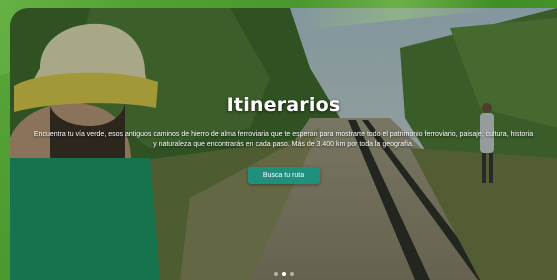 Image resolution: width=557 pixels, height=280 pixels. What do you see at coordinates (283, 105) in the screenshot?
I see `hero-title: Itinerarios` at bounding box center [283, 105].